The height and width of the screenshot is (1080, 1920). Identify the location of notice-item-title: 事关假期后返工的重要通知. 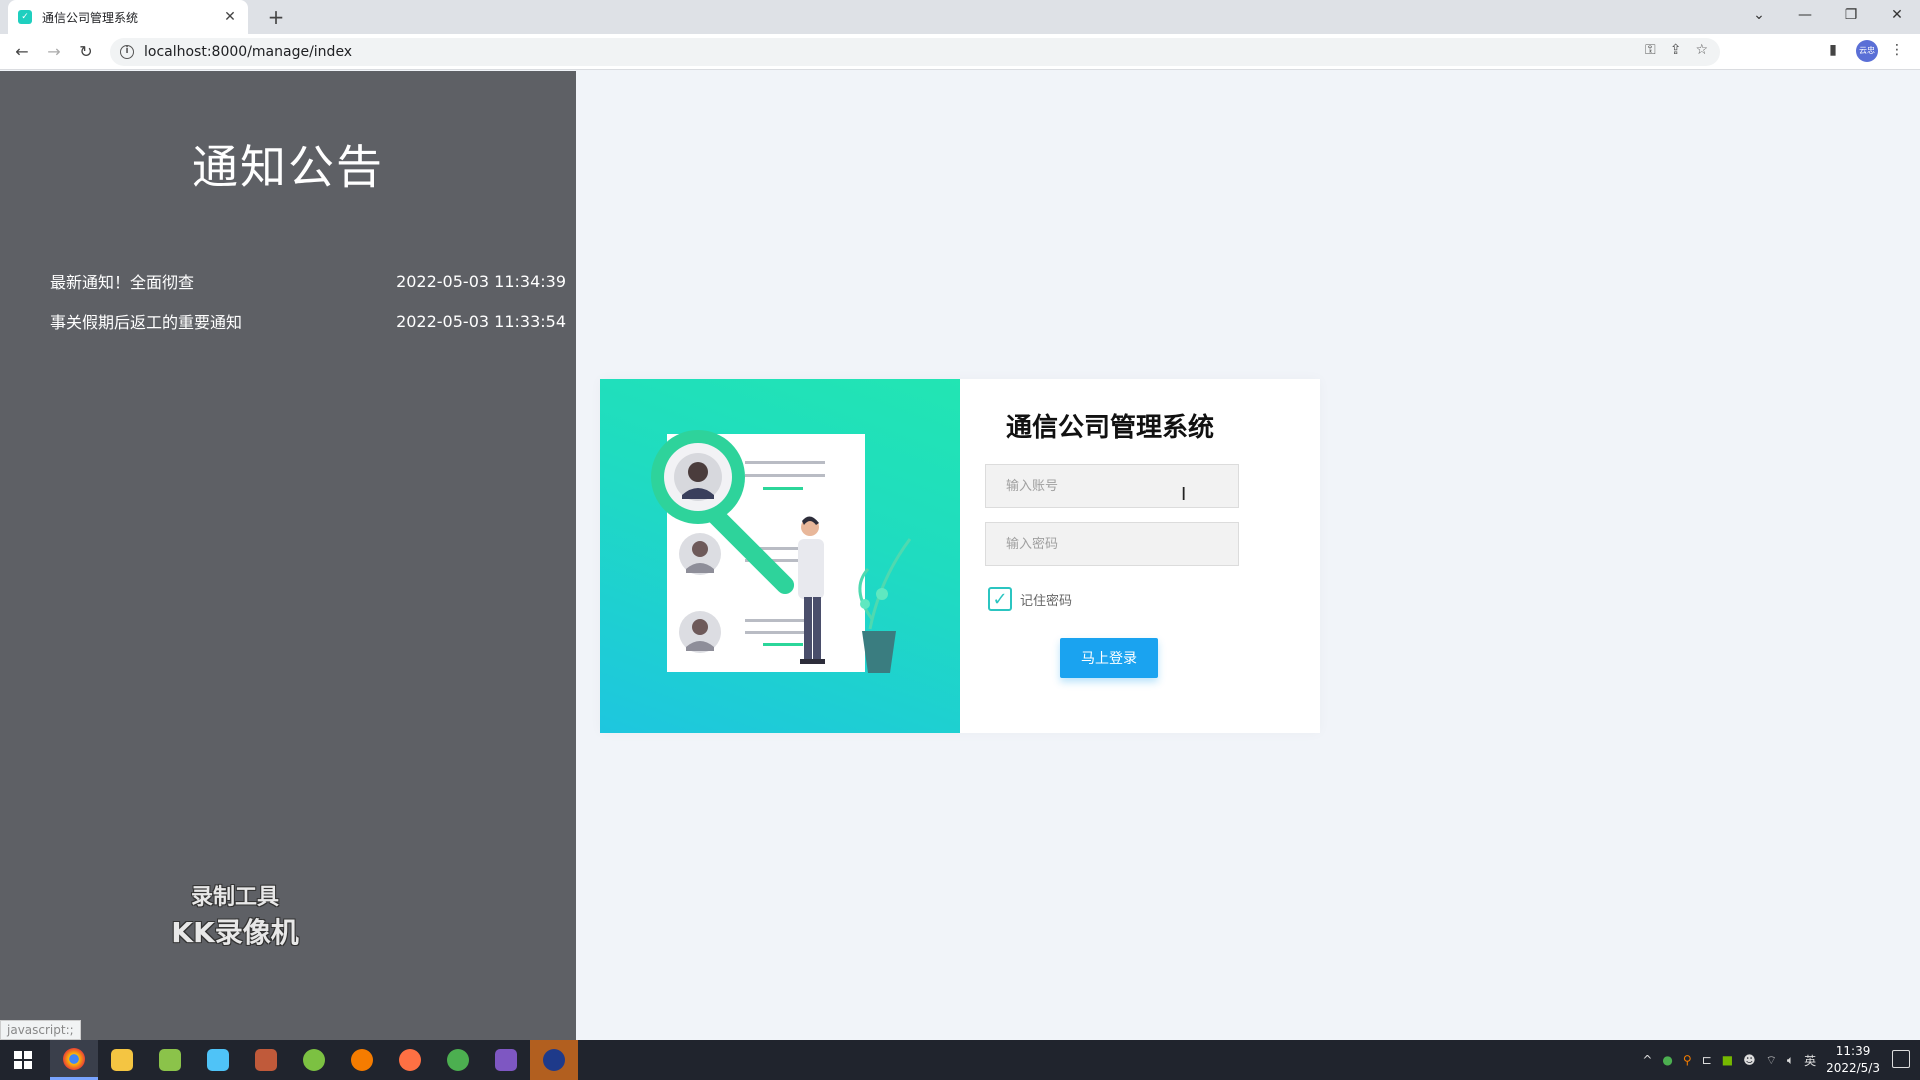
(146, 321).